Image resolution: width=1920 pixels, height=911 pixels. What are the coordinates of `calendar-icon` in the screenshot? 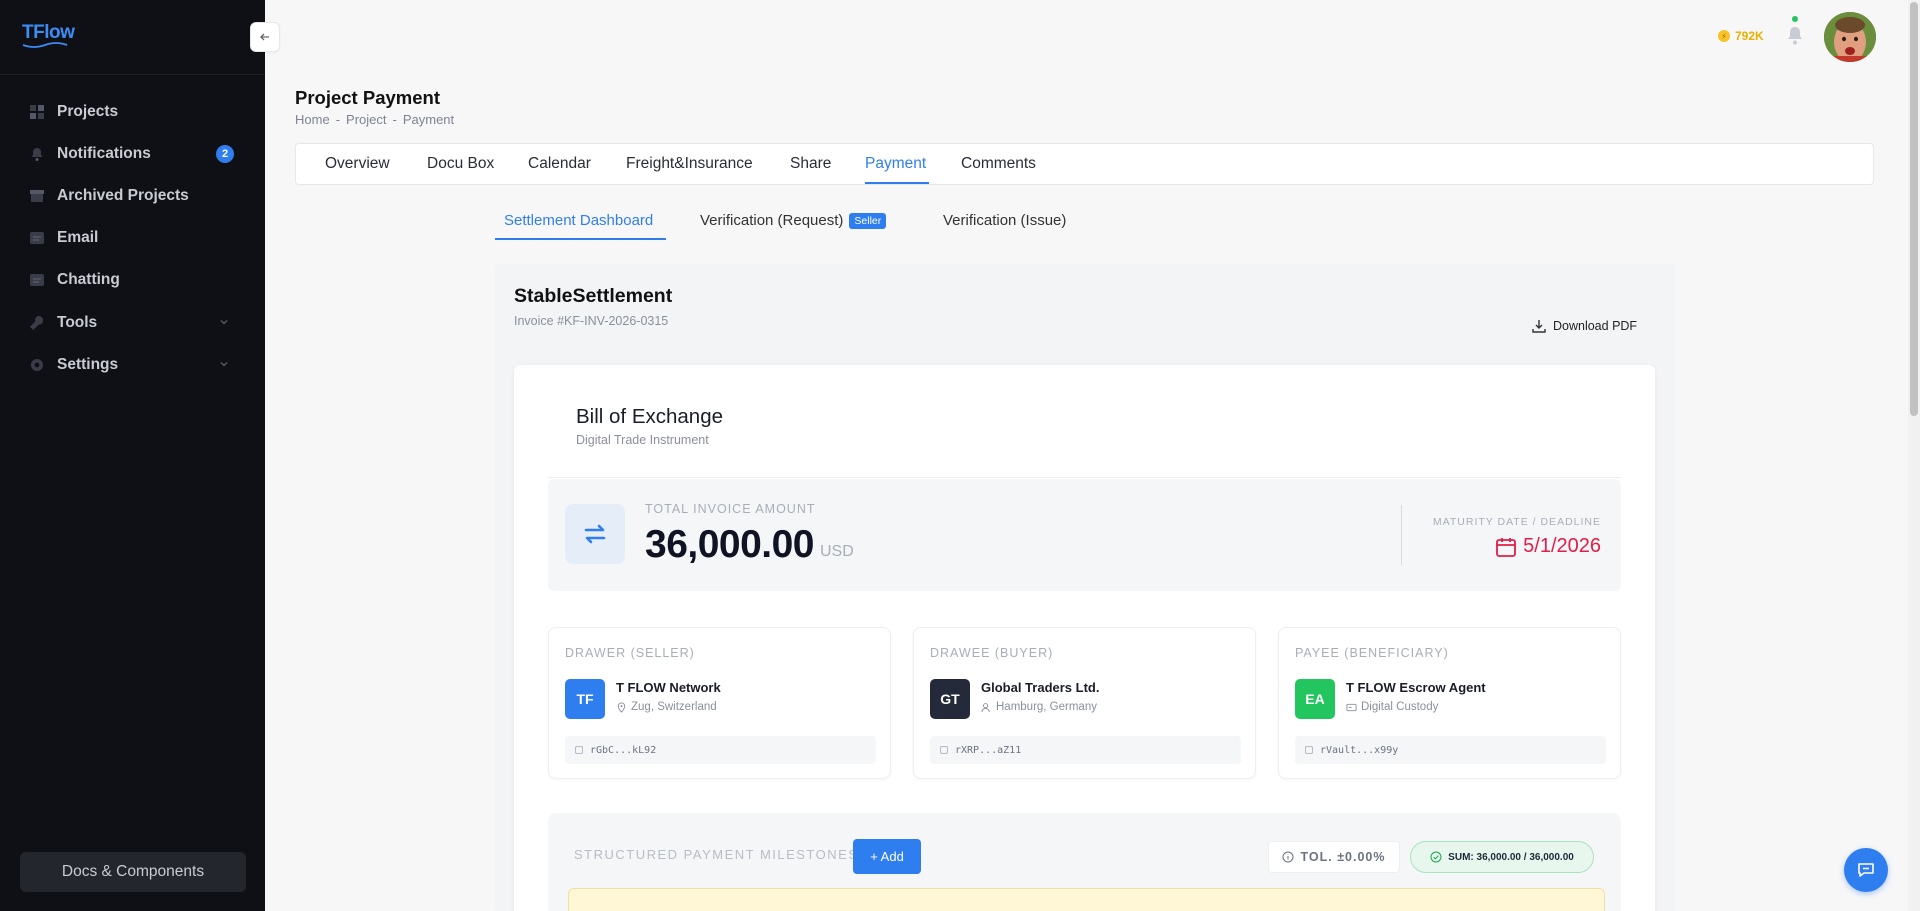 It's located at (1506, 547).